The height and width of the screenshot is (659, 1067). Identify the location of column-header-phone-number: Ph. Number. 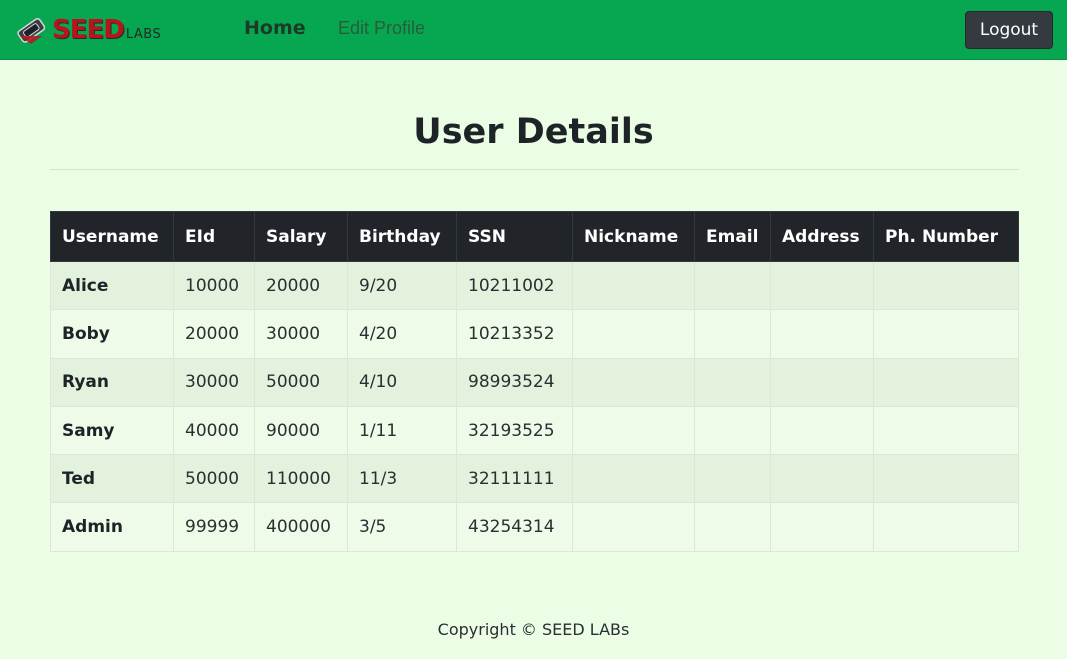
(946, 236).